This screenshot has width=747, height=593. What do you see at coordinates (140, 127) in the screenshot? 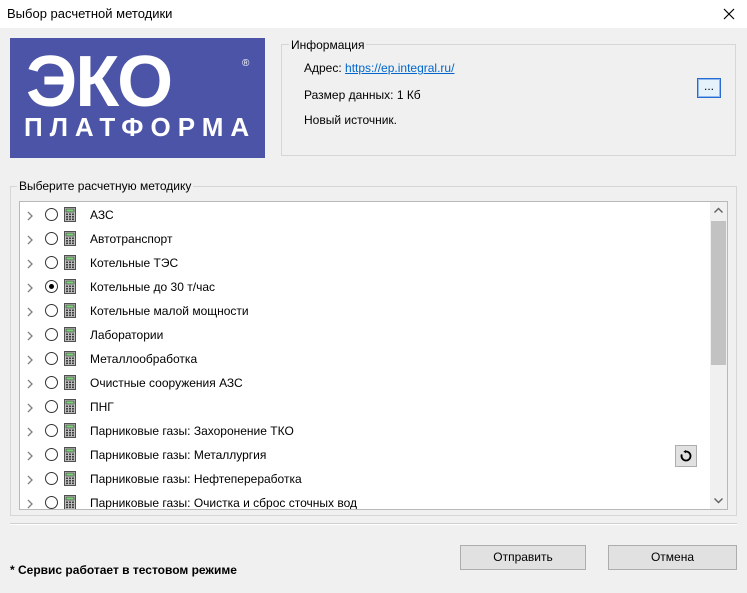
I see `logo-sub-text: ПЛАТФОРМА` at bounding box center [140, 127].